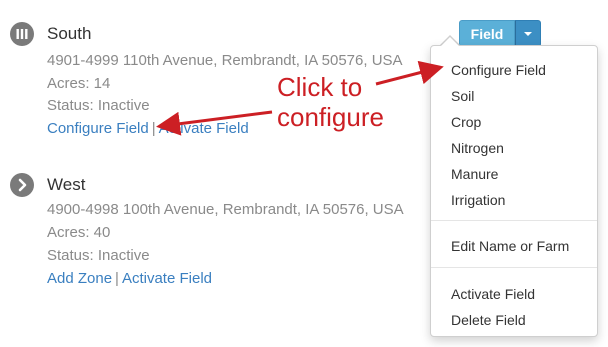 The image size is (608, 347). Describe the element at coordinates (409, 73) in the screenshot. I see `arrow-to-menu-item` at that location.